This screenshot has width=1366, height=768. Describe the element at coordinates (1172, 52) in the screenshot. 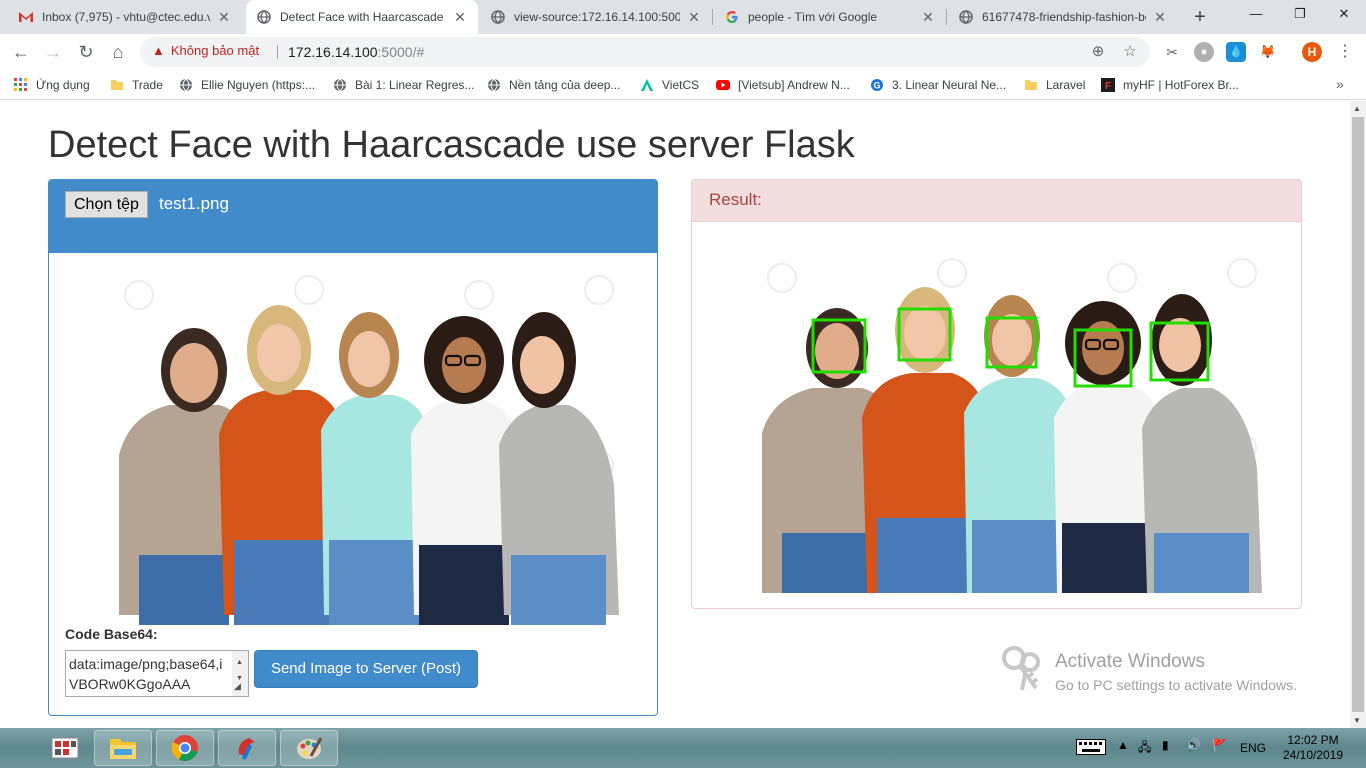

I see `scissors-icon: ✂` at that location.